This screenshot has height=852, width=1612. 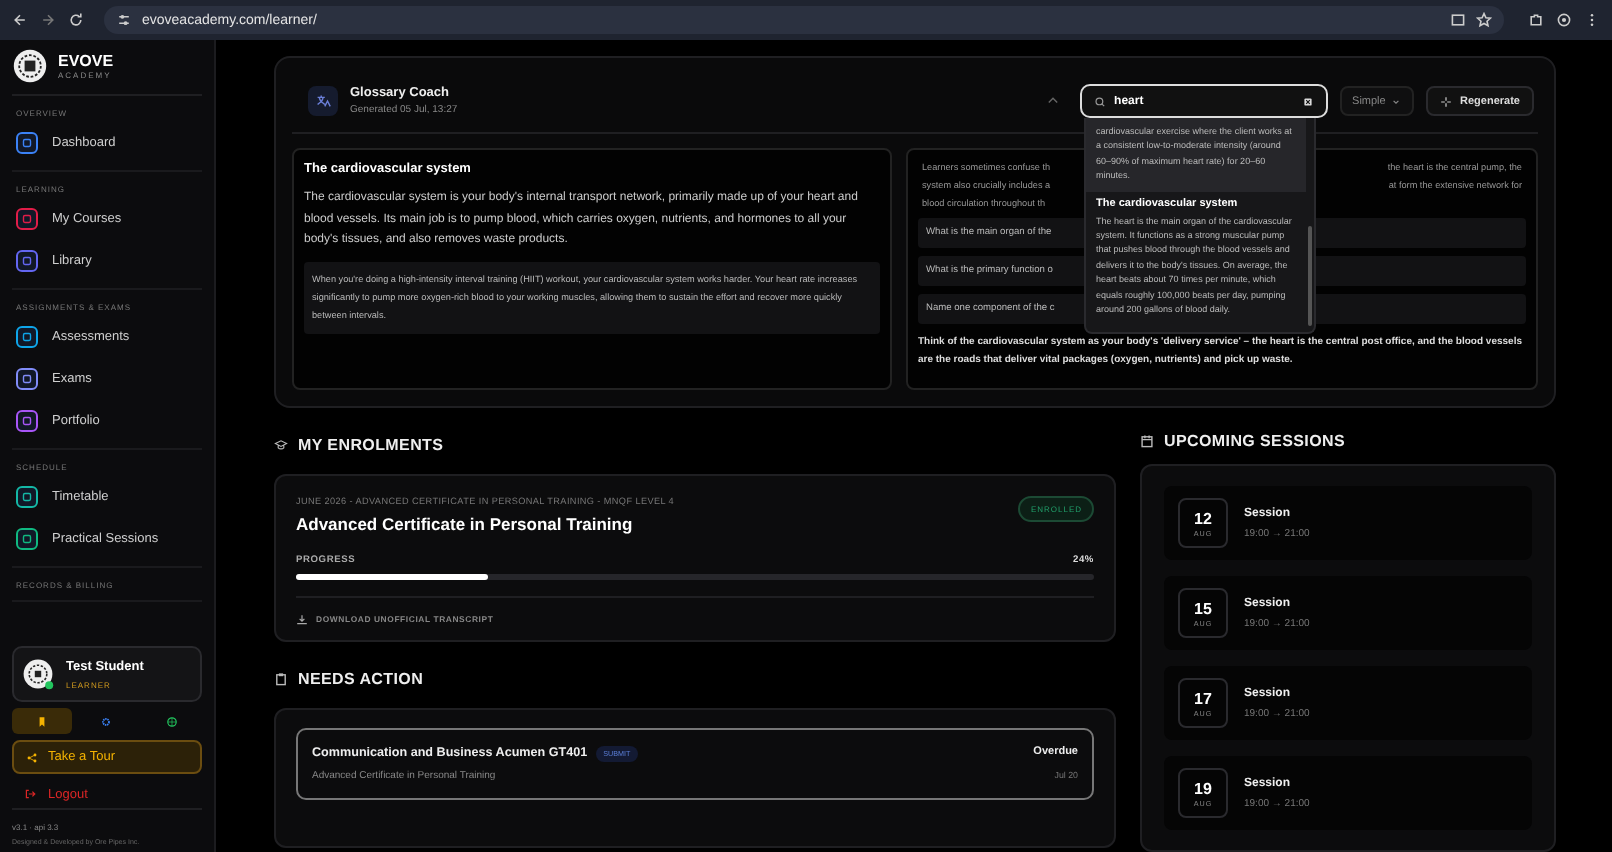 I want to click on section-title: MY ENROLMENTS, so click(x=371, y=445).